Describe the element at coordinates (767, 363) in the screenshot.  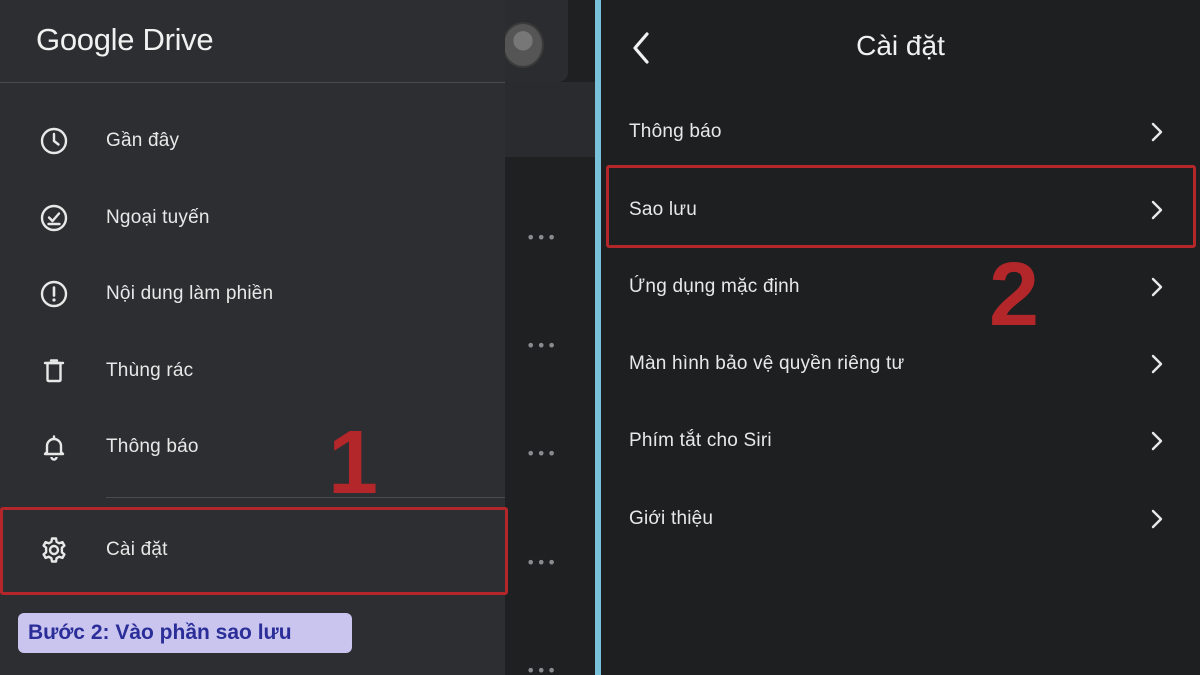
I see `settings-row-label: Màn hình bảo vệ quyền riêng tư` at that location.